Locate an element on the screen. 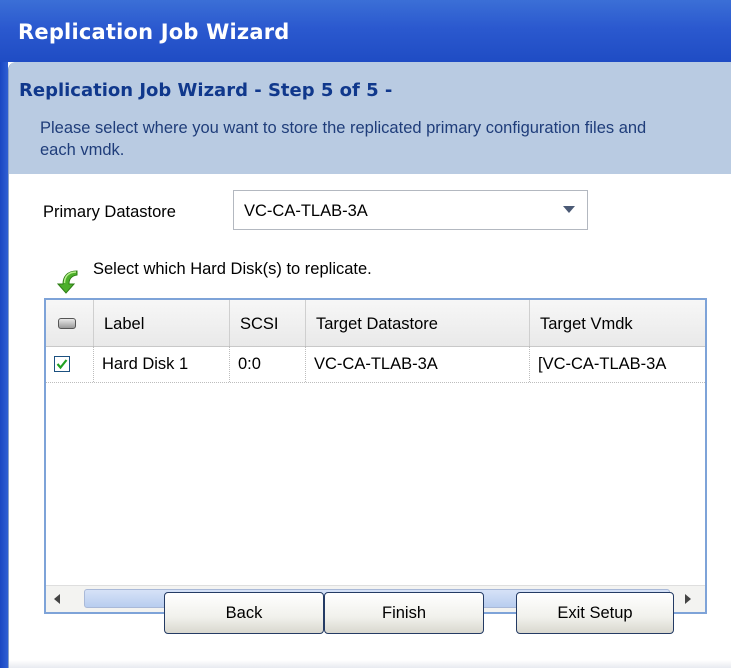  back-button: Back is located at coordinates (244, 613).